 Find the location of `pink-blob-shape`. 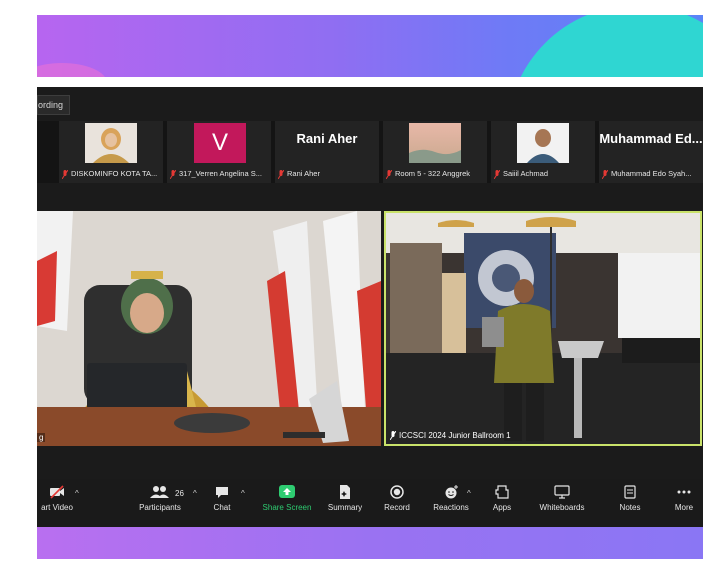

pink-blob-shape is located at coordinates (72, 70).